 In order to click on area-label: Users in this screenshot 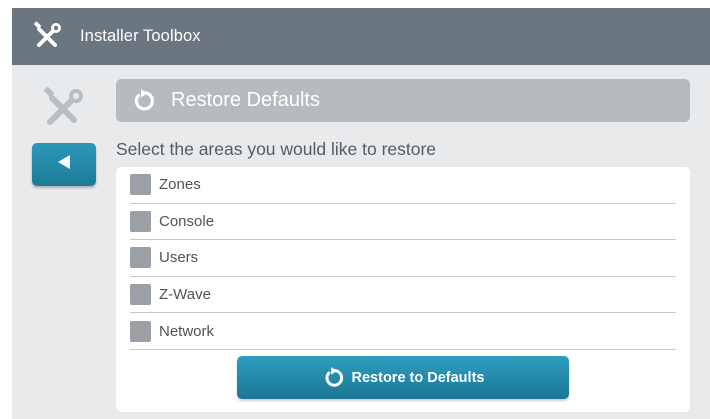, I will do `click(179, 258)`.